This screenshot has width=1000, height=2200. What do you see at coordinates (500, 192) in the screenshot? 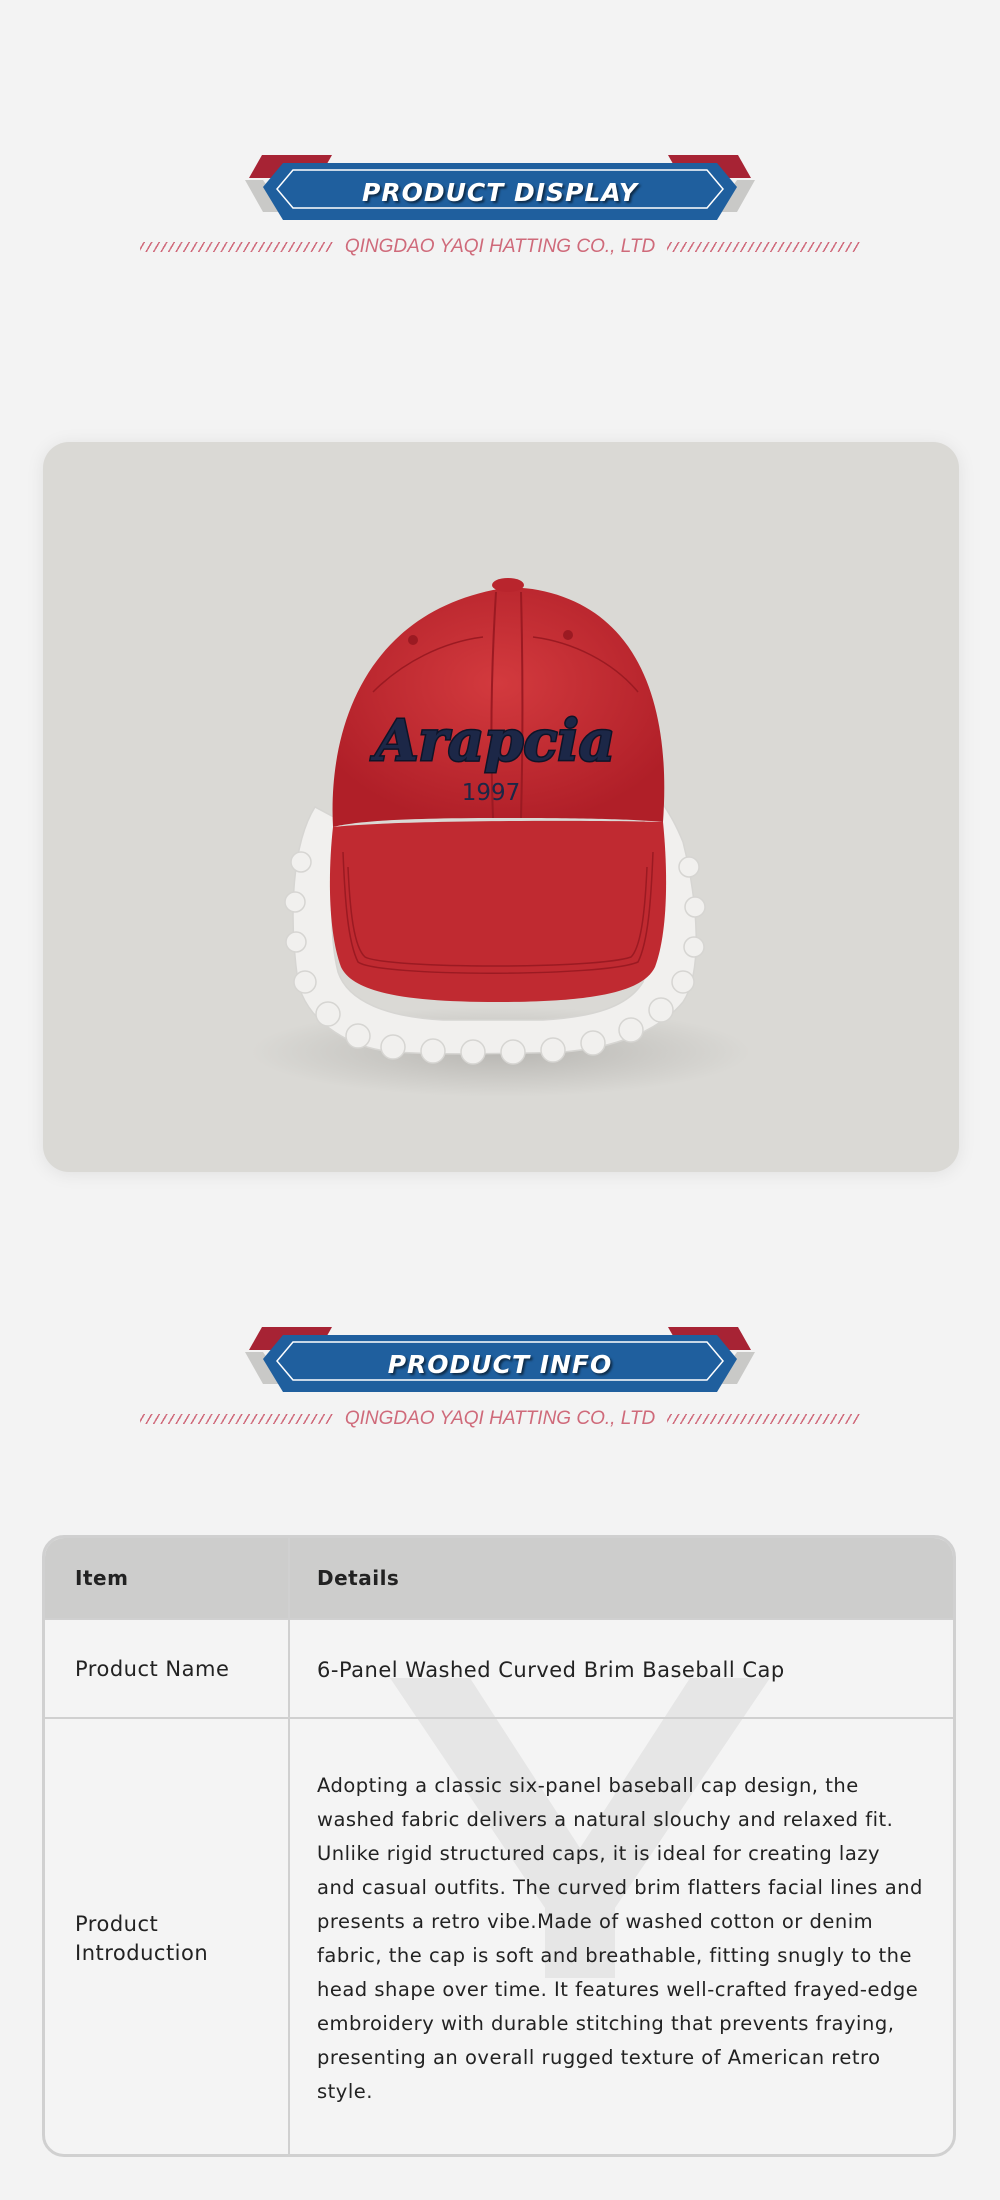
I see `section-title: PRODUCT DISPLAY` at bounding box center [500, 192].